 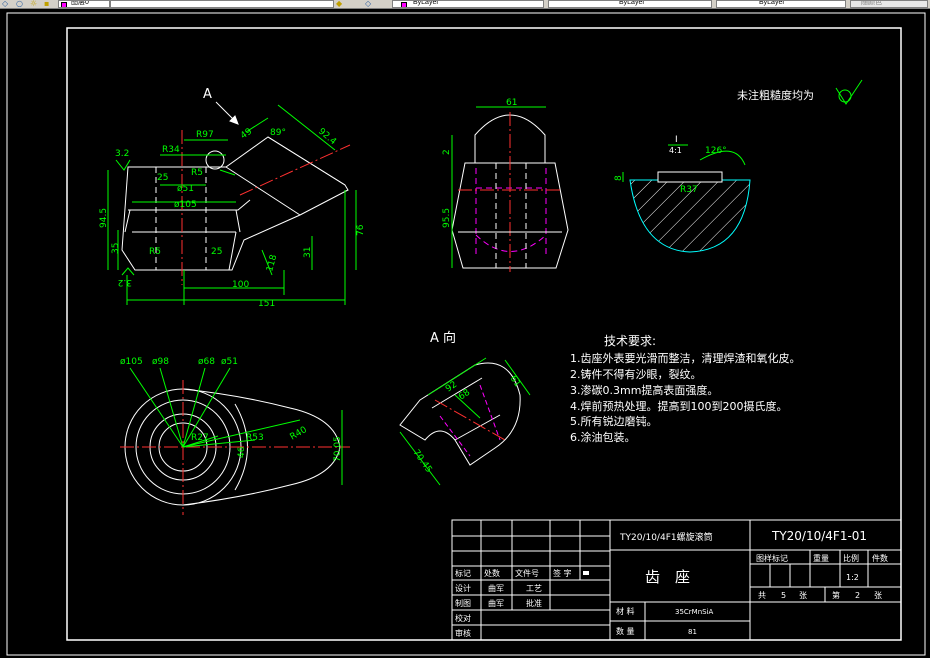 What do you see at coordinates (527, 573) in the screenshot?
I see `label-doc-no: 文件号` at bounding box center [527, 573].